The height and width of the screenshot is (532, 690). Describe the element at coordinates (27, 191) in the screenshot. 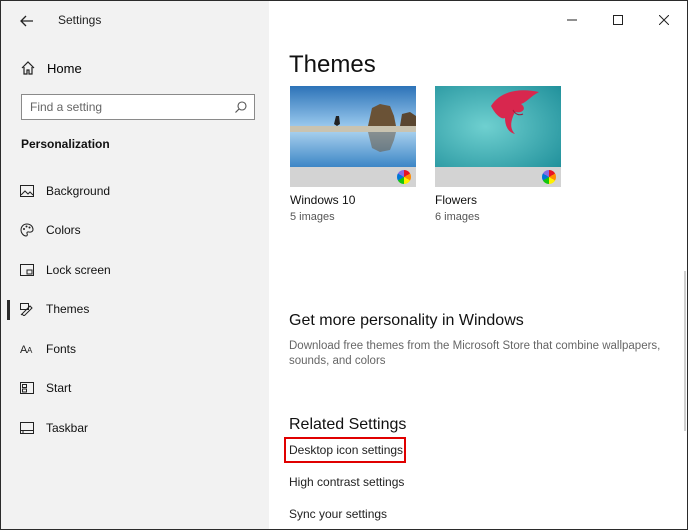

I see `image-icon` at that location.